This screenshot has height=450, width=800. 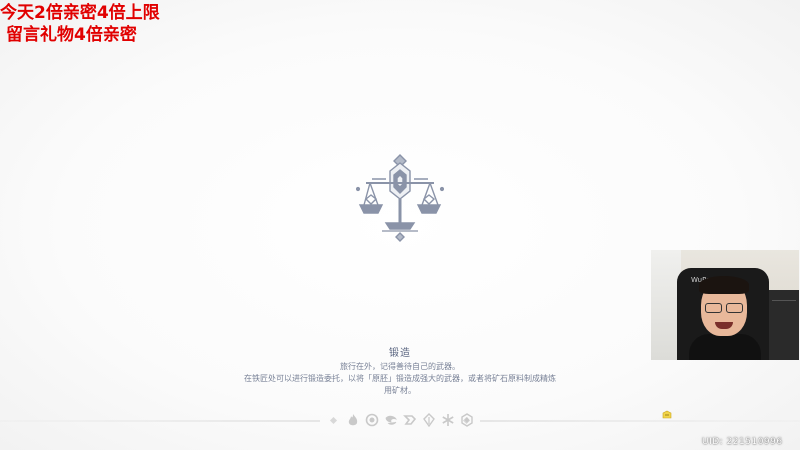 I want to click on player-uid: UID: 221510996, so click(x=742, y=442).